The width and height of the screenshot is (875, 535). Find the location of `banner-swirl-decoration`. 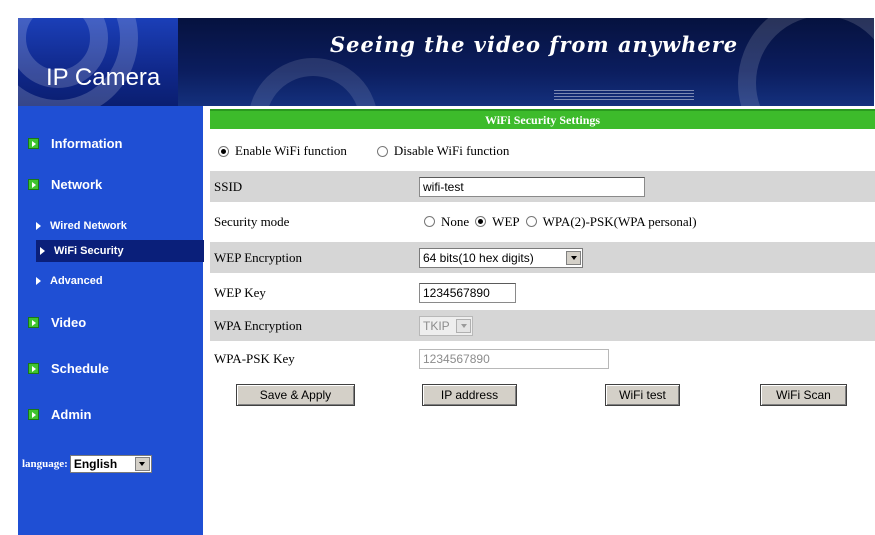

banner-swirl-decoration is located at coordinates (806, 62).